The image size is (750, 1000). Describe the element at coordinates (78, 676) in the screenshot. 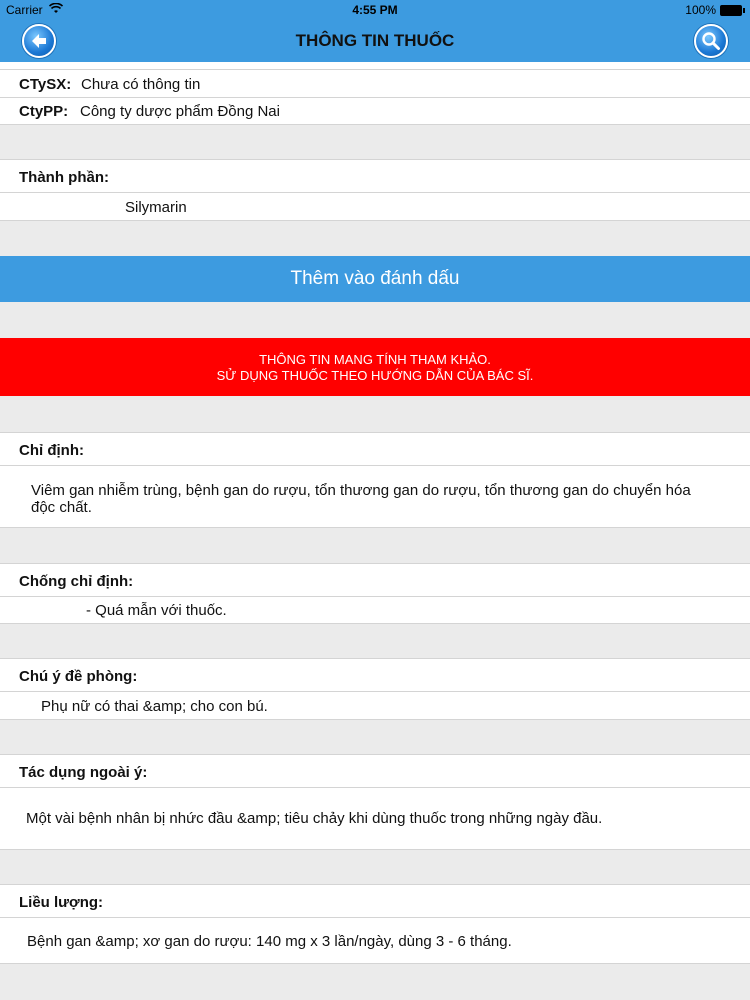

I see `precaution-label: Chú ý đề phòng:` at that location.